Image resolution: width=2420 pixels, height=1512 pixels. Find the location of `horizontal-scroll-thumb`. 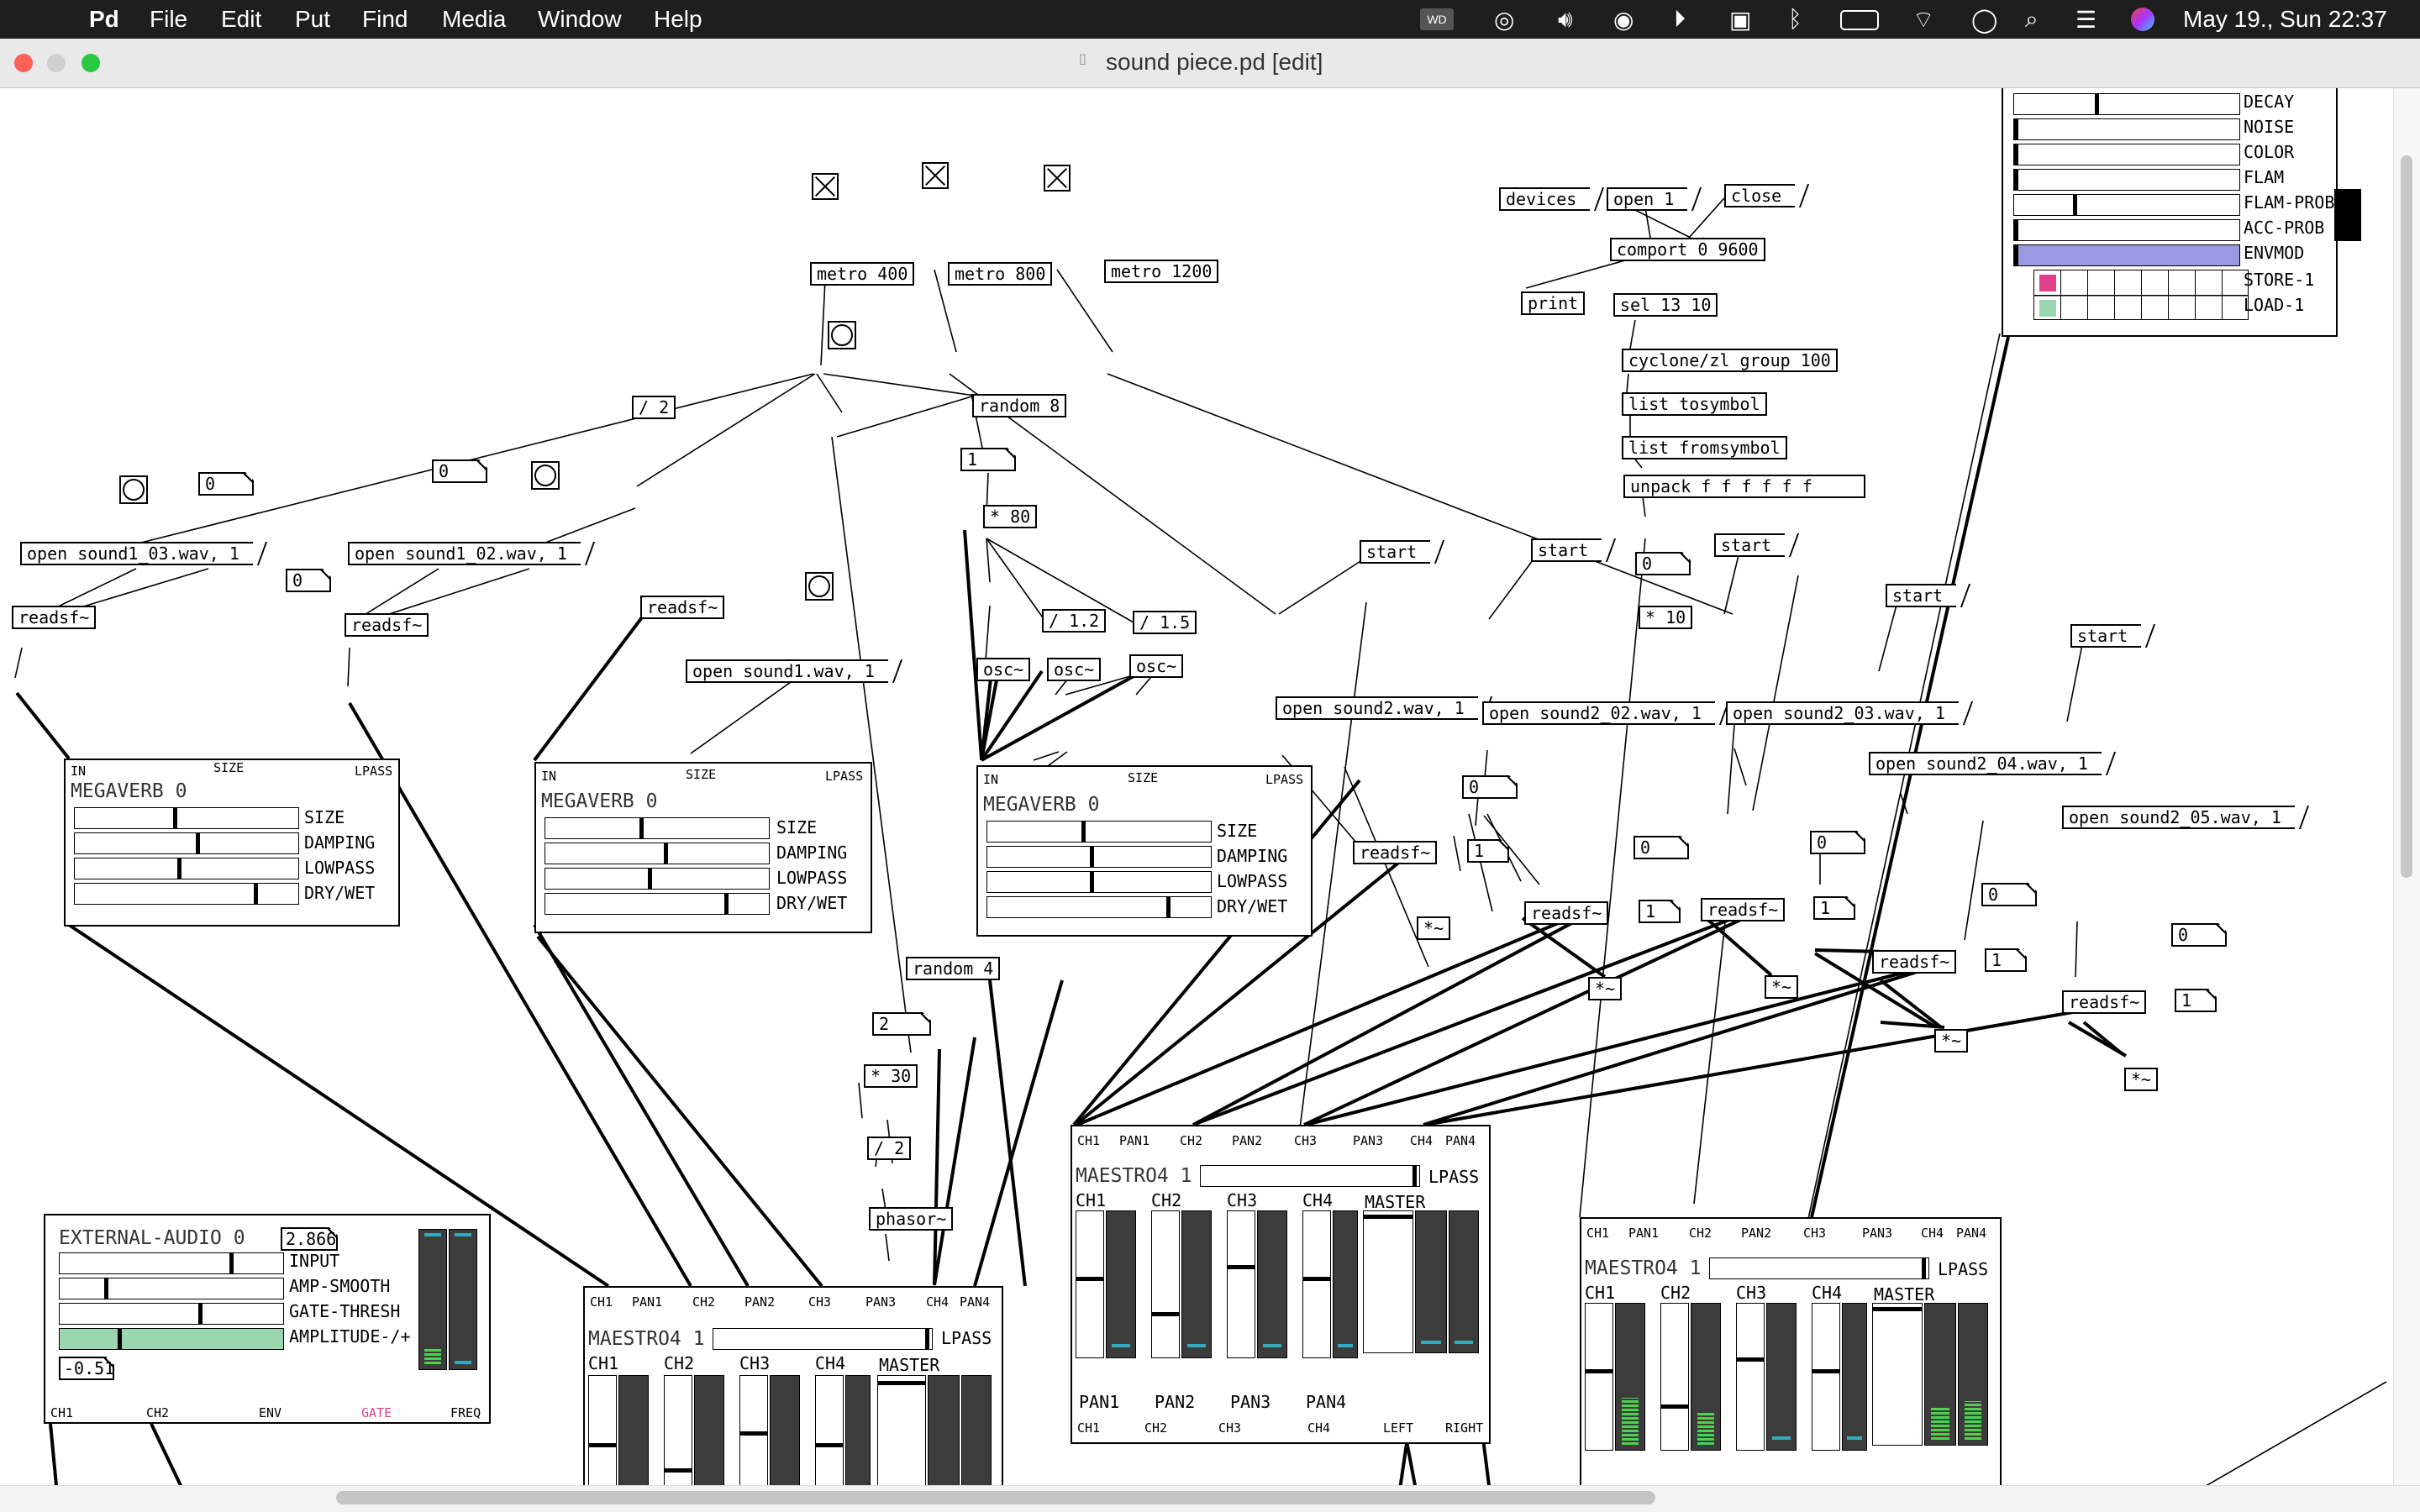

horizontal-scroll-thumb is located at coordinates (995, 1497).